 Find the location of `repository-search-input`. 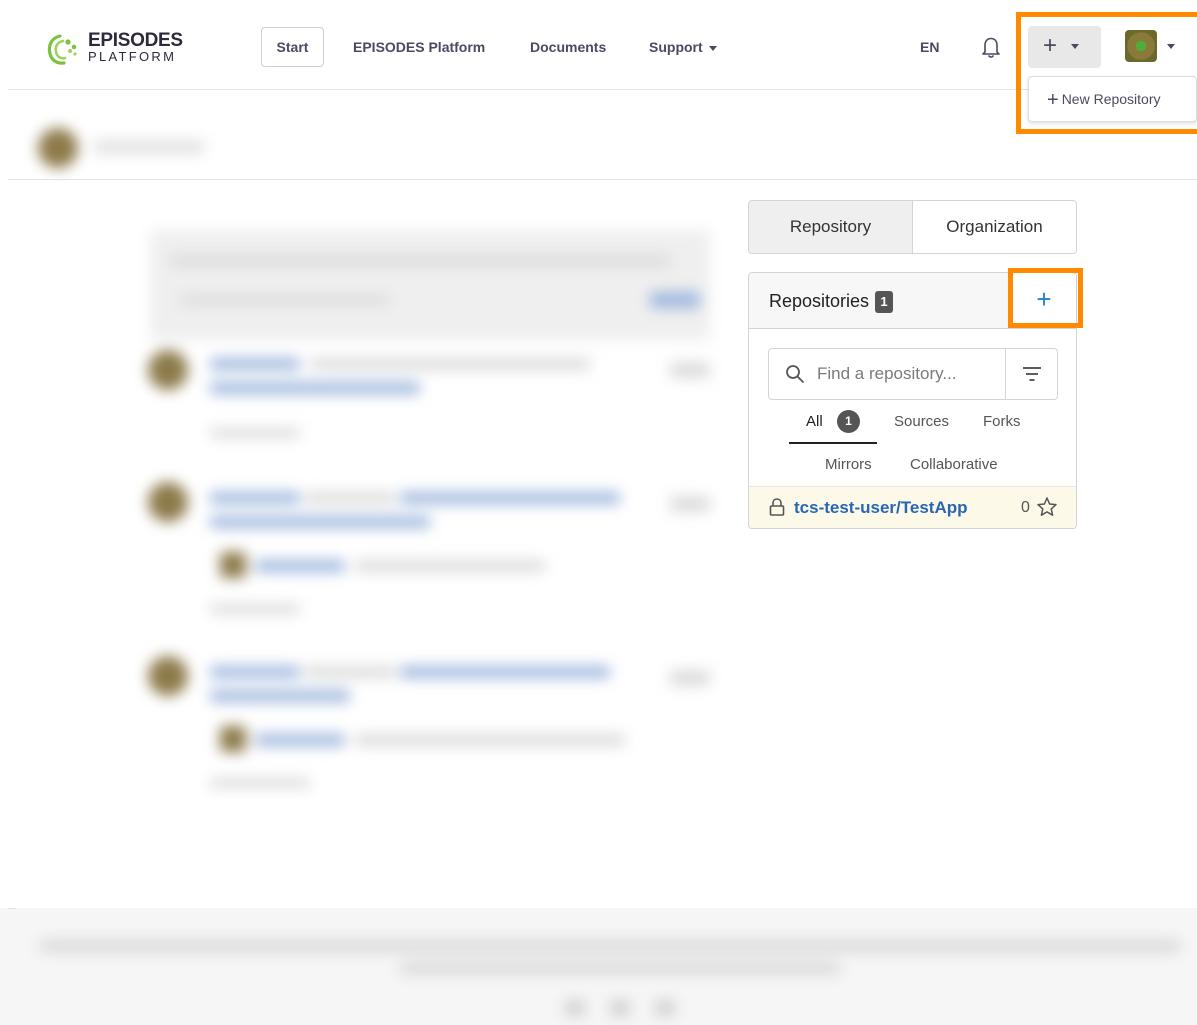

repository-search-input is located at coordinates (907, 374).